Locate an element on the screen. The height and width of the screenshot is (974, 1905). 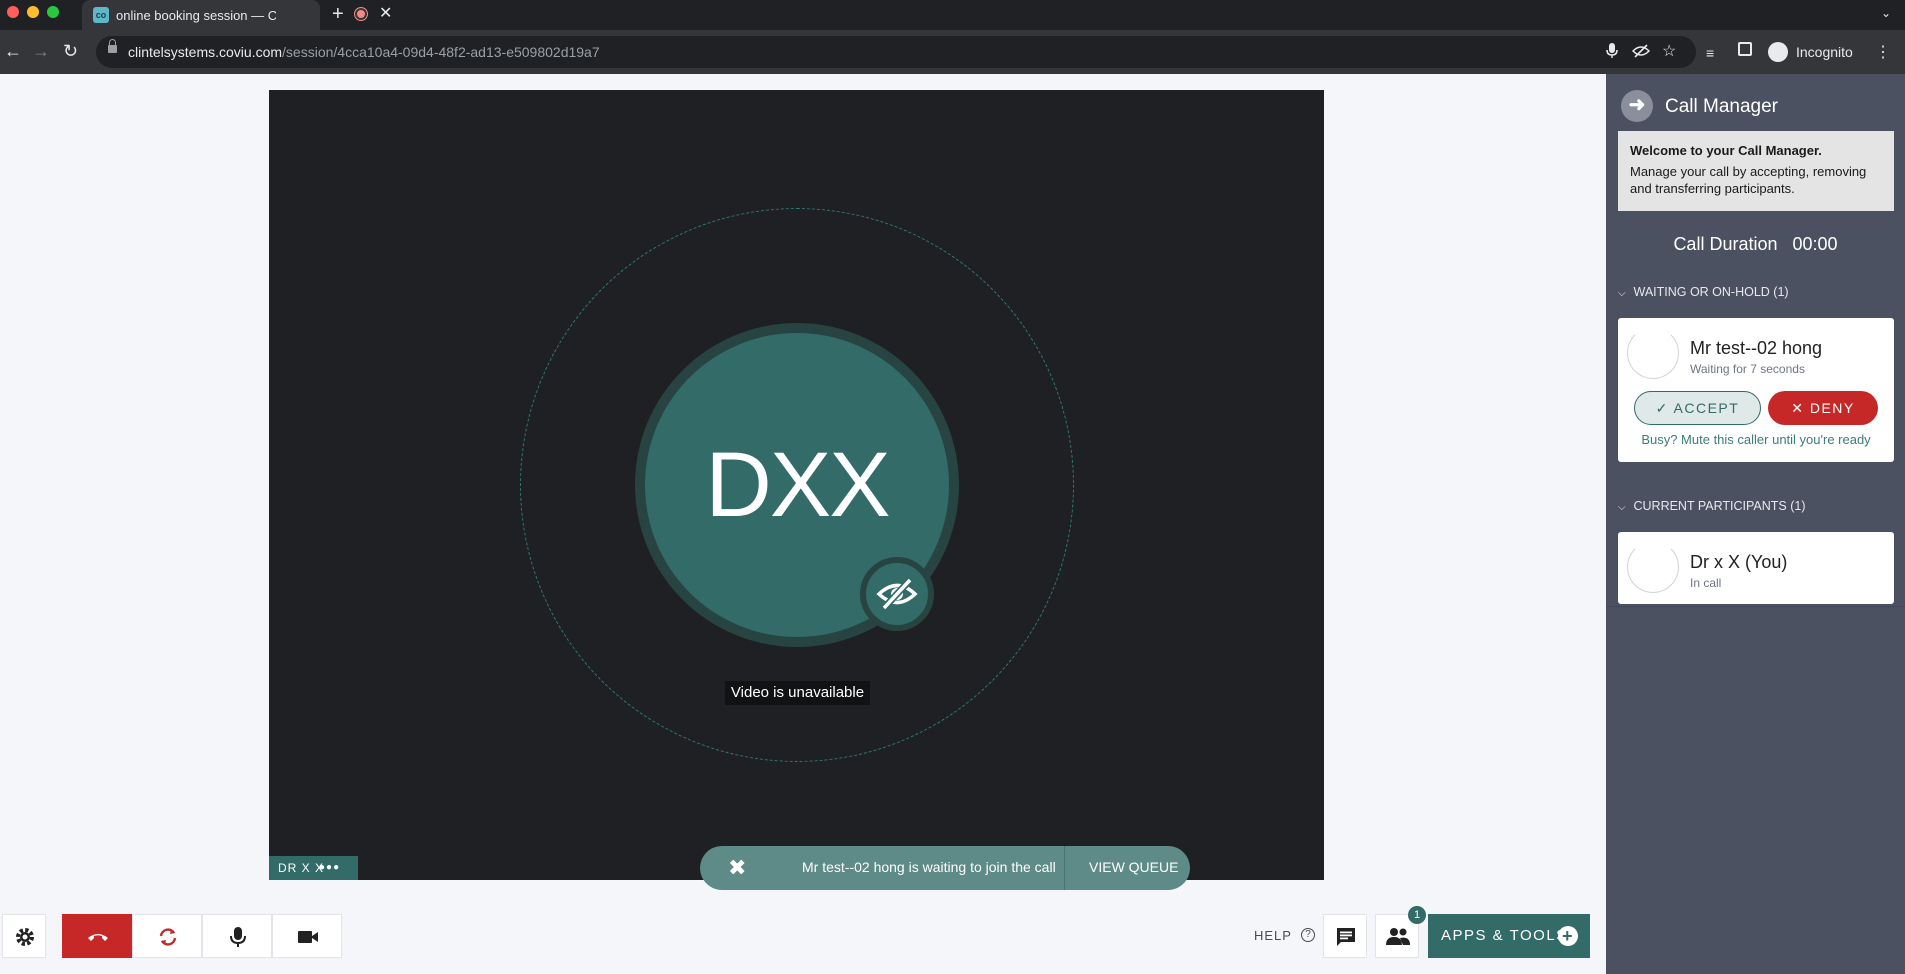
participant-name: Dr x X (You) is located at coordinates (1739, 562).